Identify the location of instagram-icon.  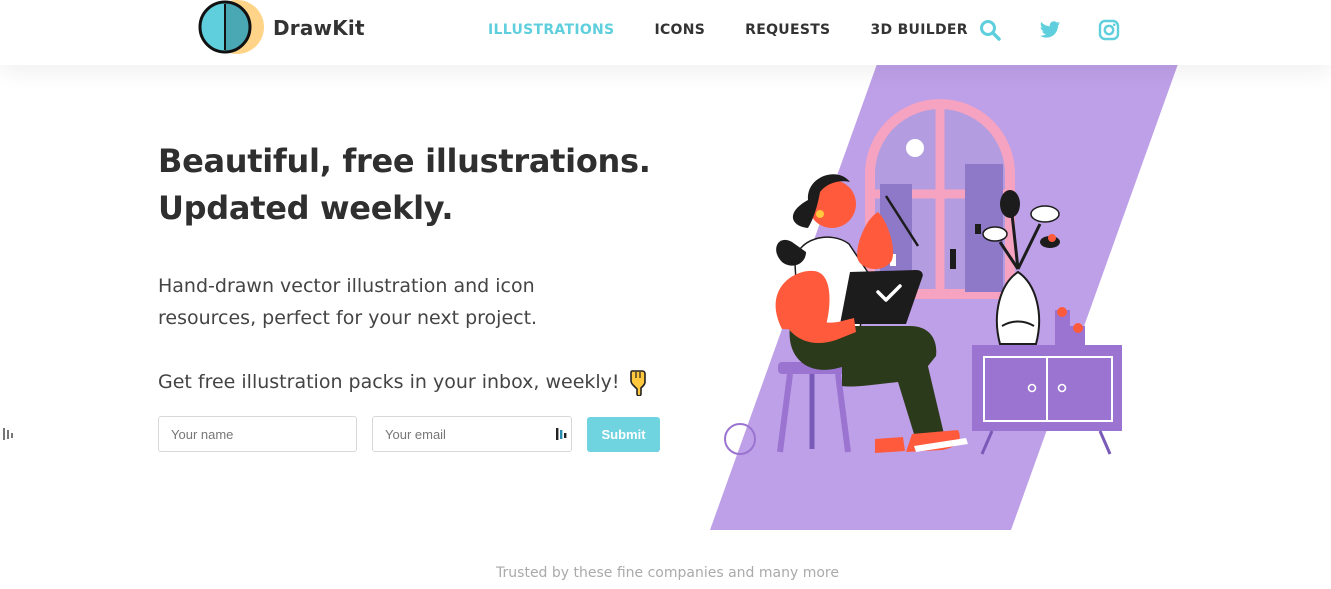
(1109, 30).